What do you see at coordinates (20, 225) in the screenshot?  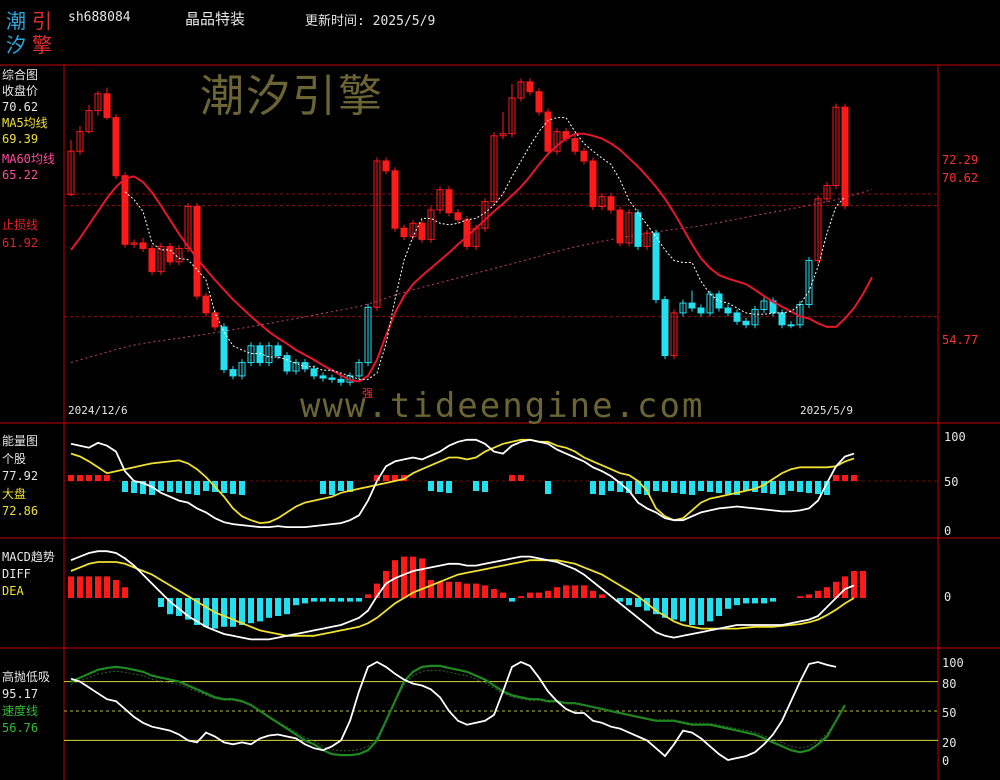 I see `p1-stop-label: 止损线` at bounding box center [20, 225].